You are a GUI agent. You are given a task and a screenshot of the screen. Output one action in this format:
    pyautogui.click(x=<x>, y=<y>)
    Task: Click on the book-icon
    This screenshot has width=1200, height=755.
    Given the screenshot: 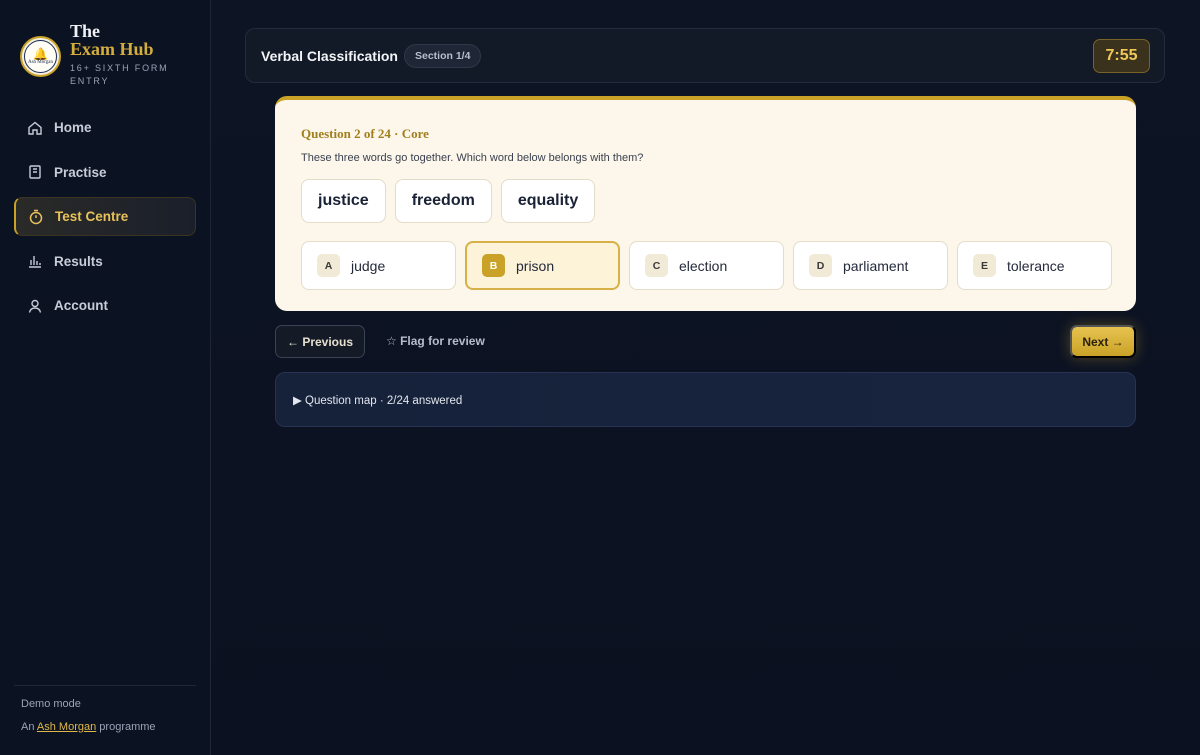 What is the action you would take?
    pyautogui.click(x=34, y=172)
    